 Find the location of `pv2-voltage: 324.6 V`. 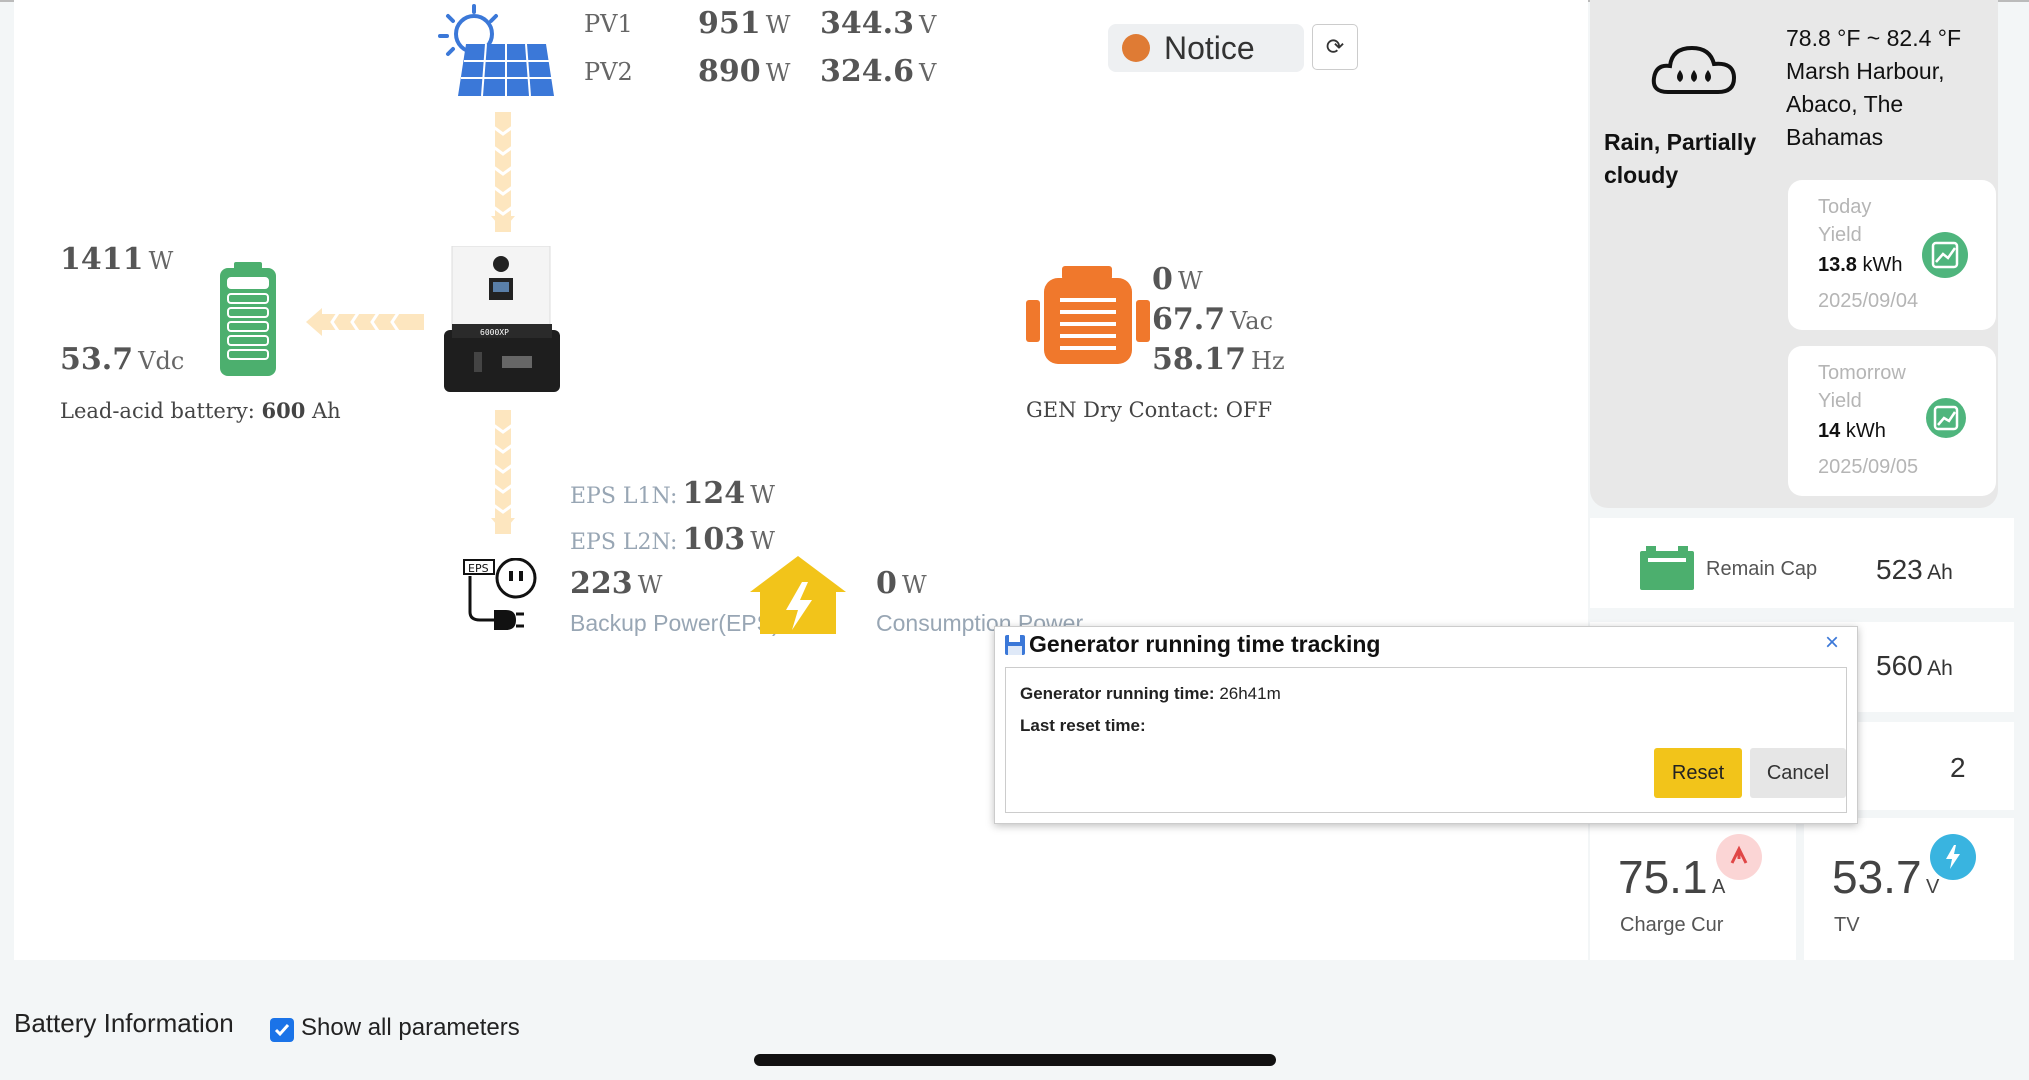

pv2-voltage: 324.6 V is located at coordinates (878, 71).